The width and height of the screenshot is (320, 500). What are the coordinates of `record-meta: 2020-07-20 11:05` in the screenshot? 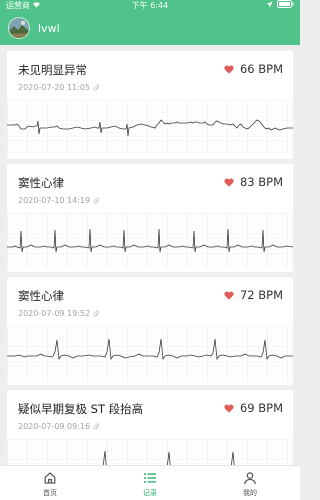 It's located at (59, 87).